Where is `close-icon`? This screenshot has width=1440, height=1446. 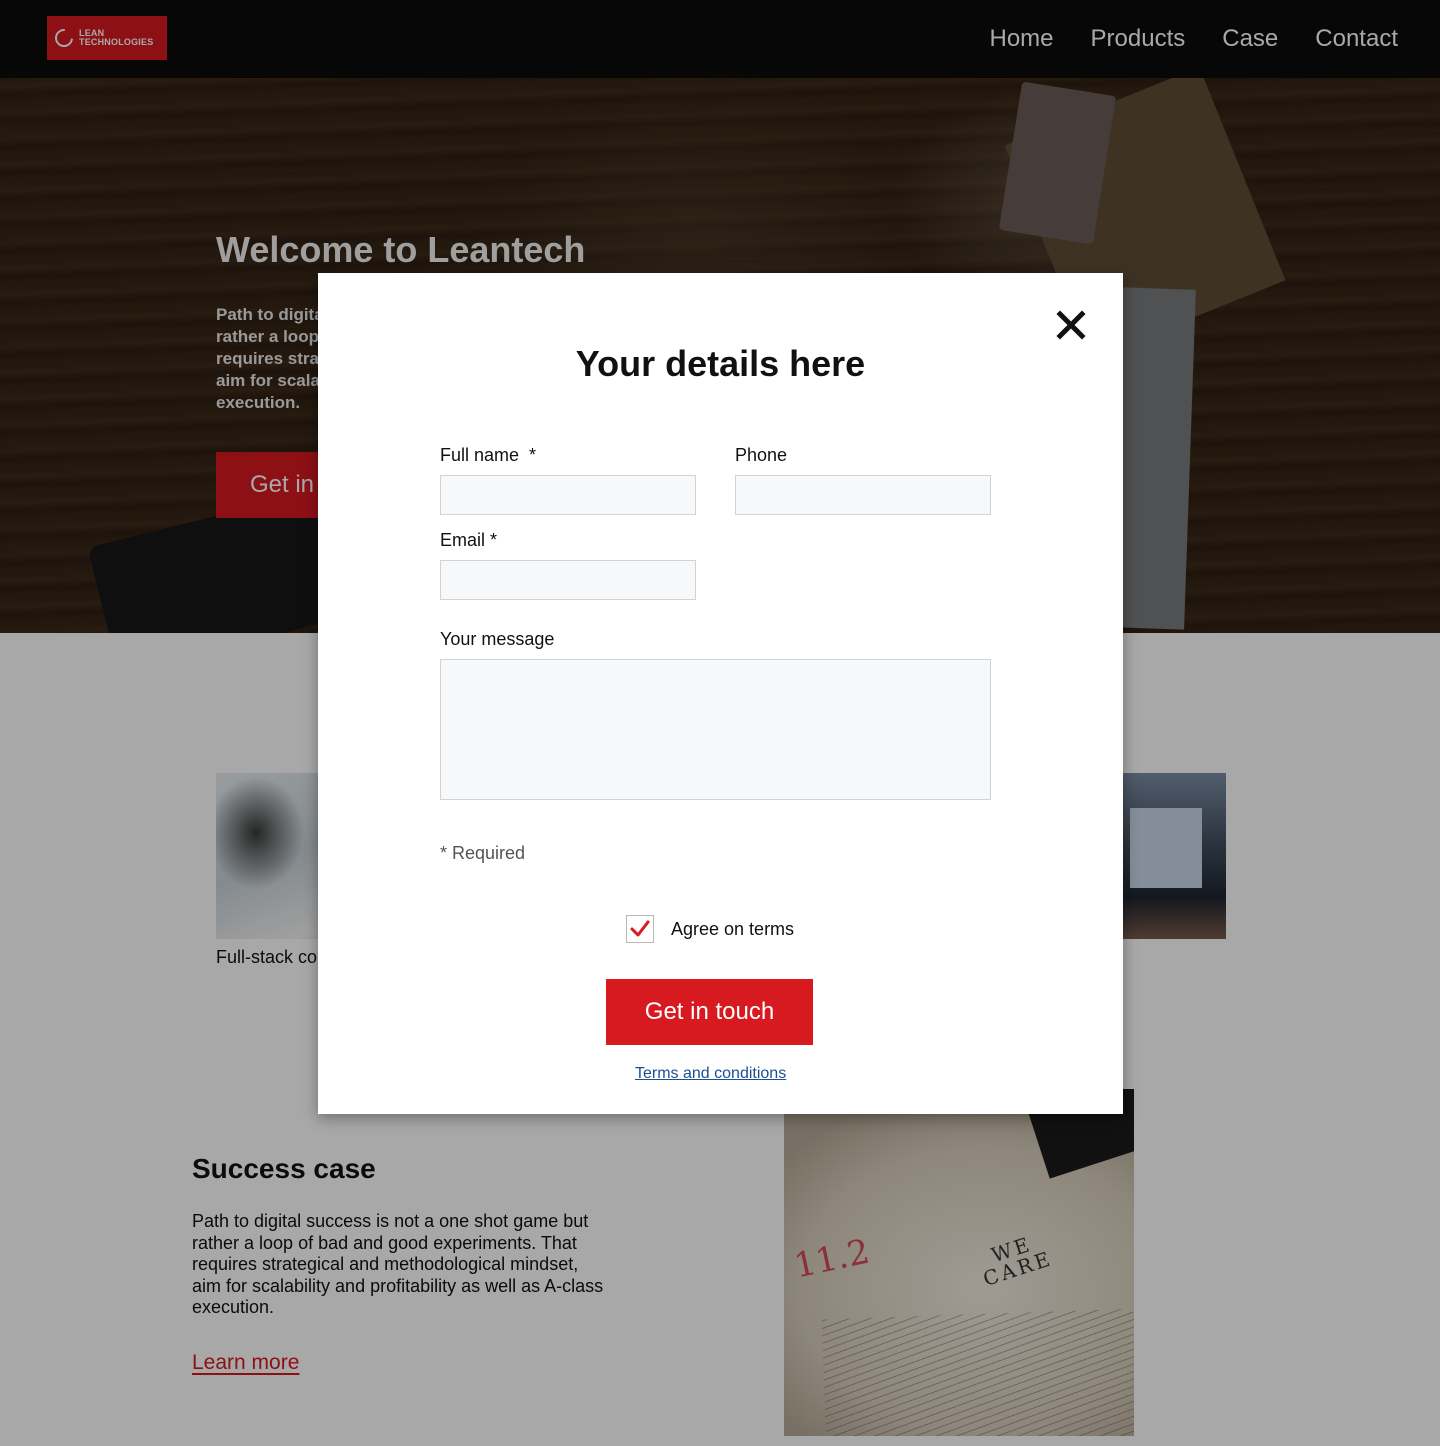
close-icon is located at coordinates (1071, 325).